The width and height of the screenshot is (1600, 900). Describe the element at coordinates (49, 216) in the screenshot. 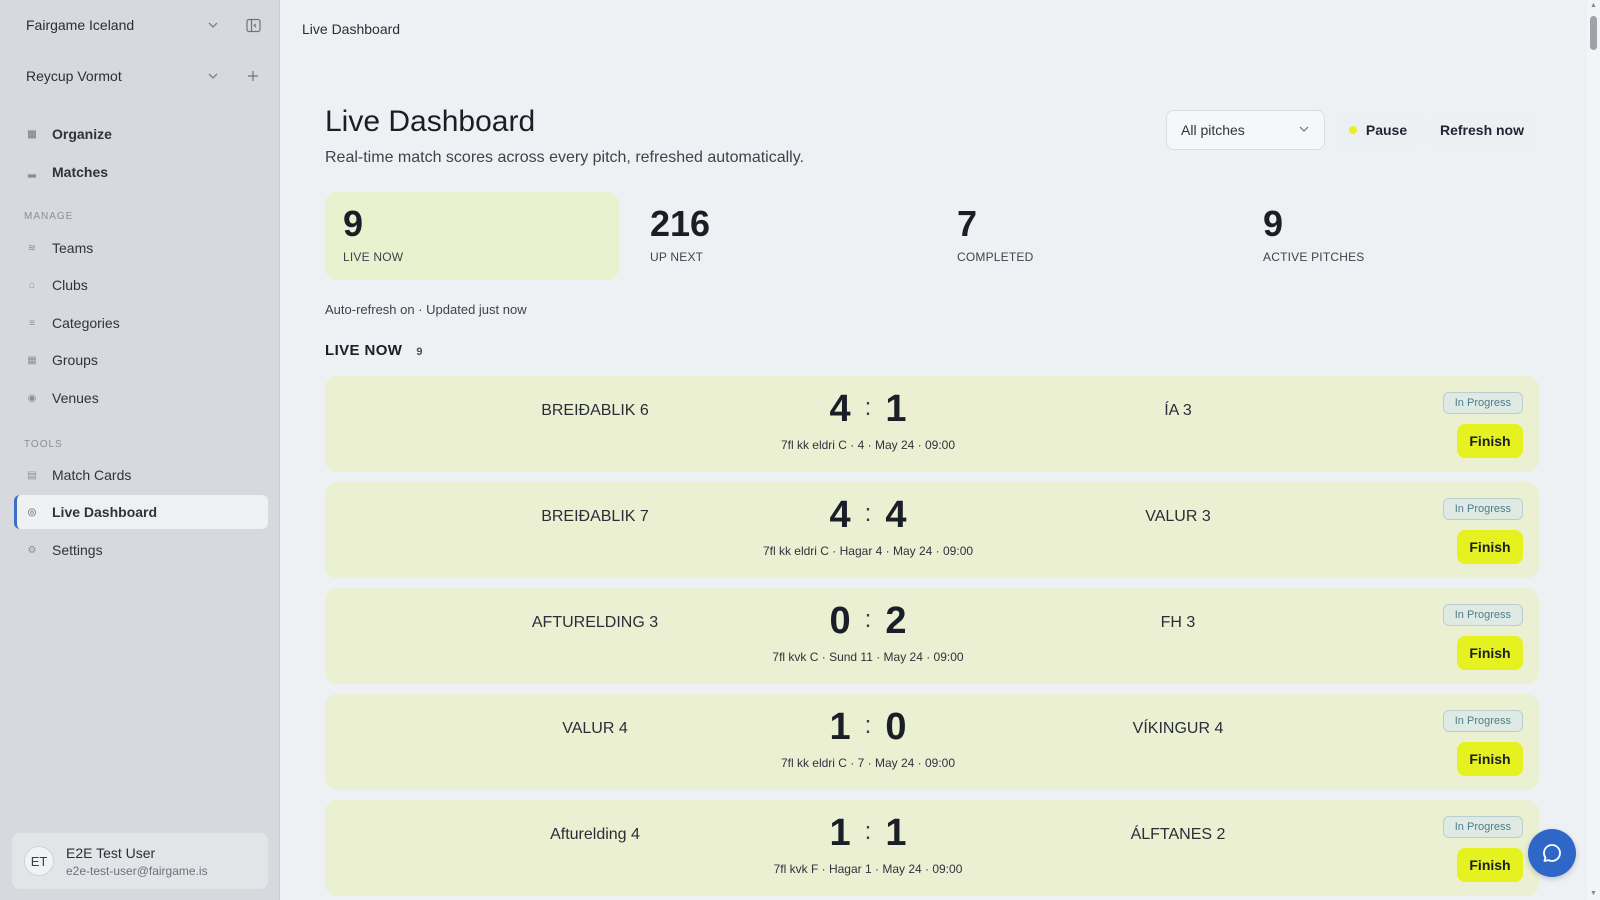

I see `section-heading-manage: MANAGE` at that location.